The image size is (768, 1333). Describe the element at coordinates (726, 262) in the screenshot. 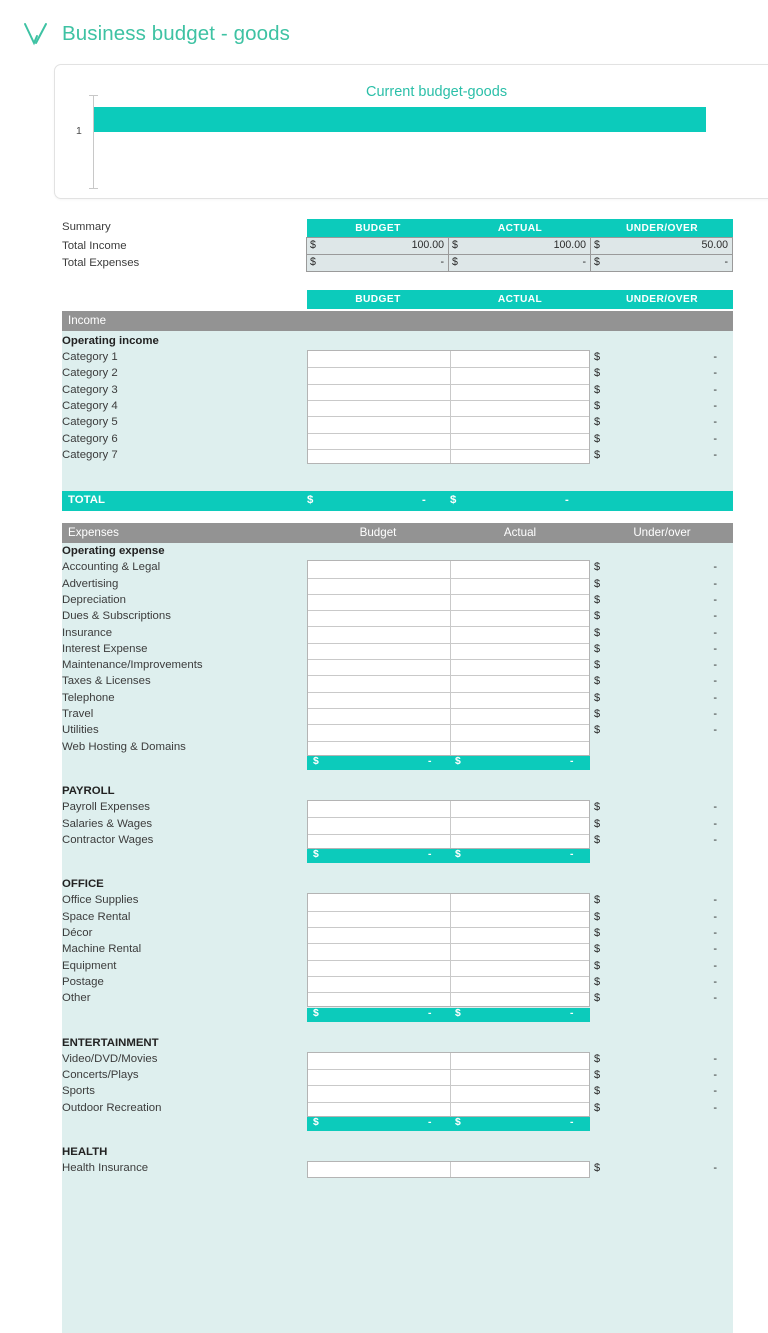

I see `cell-value: -` at that location.